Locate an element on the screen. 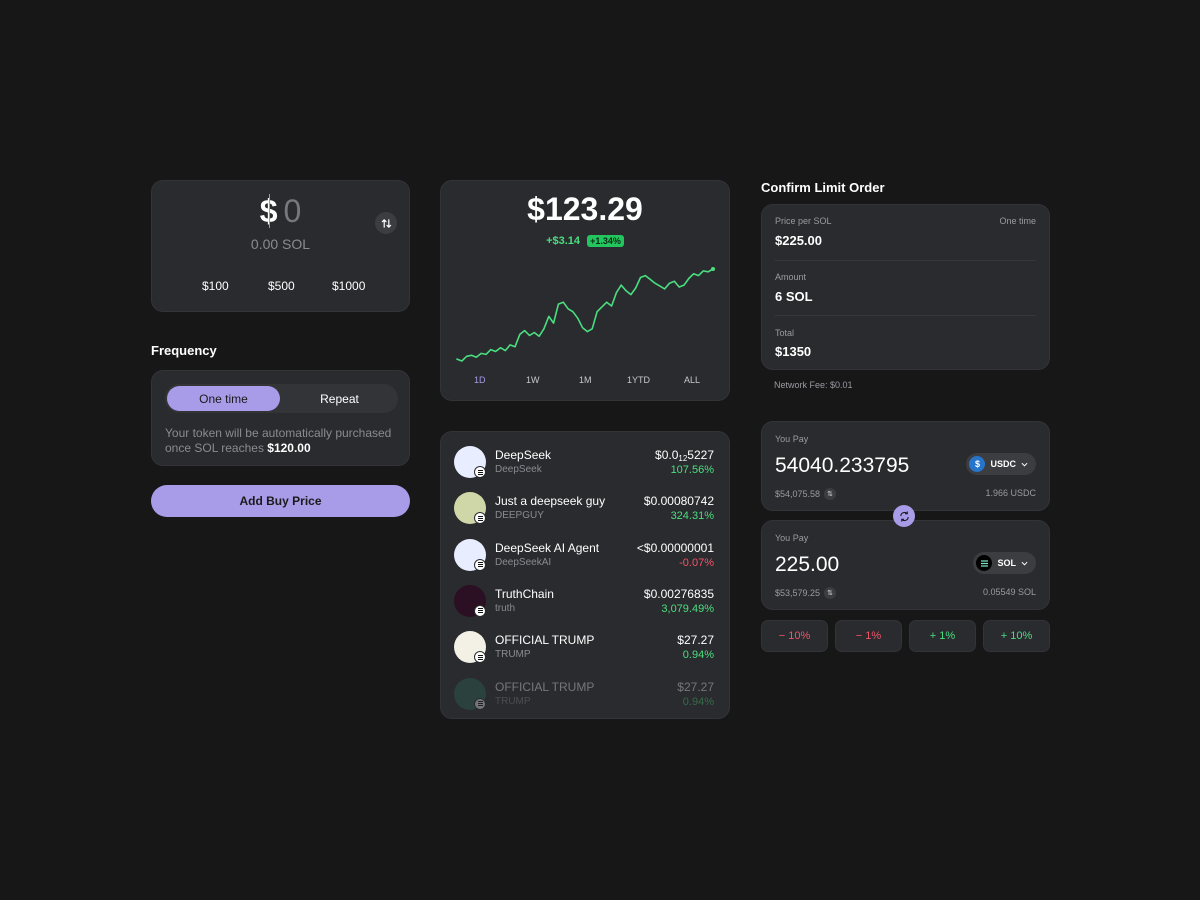 The image size is (1200, 900). confirm-limit-order-title: Confirm Limit Order is located at coordinates (823, 187).